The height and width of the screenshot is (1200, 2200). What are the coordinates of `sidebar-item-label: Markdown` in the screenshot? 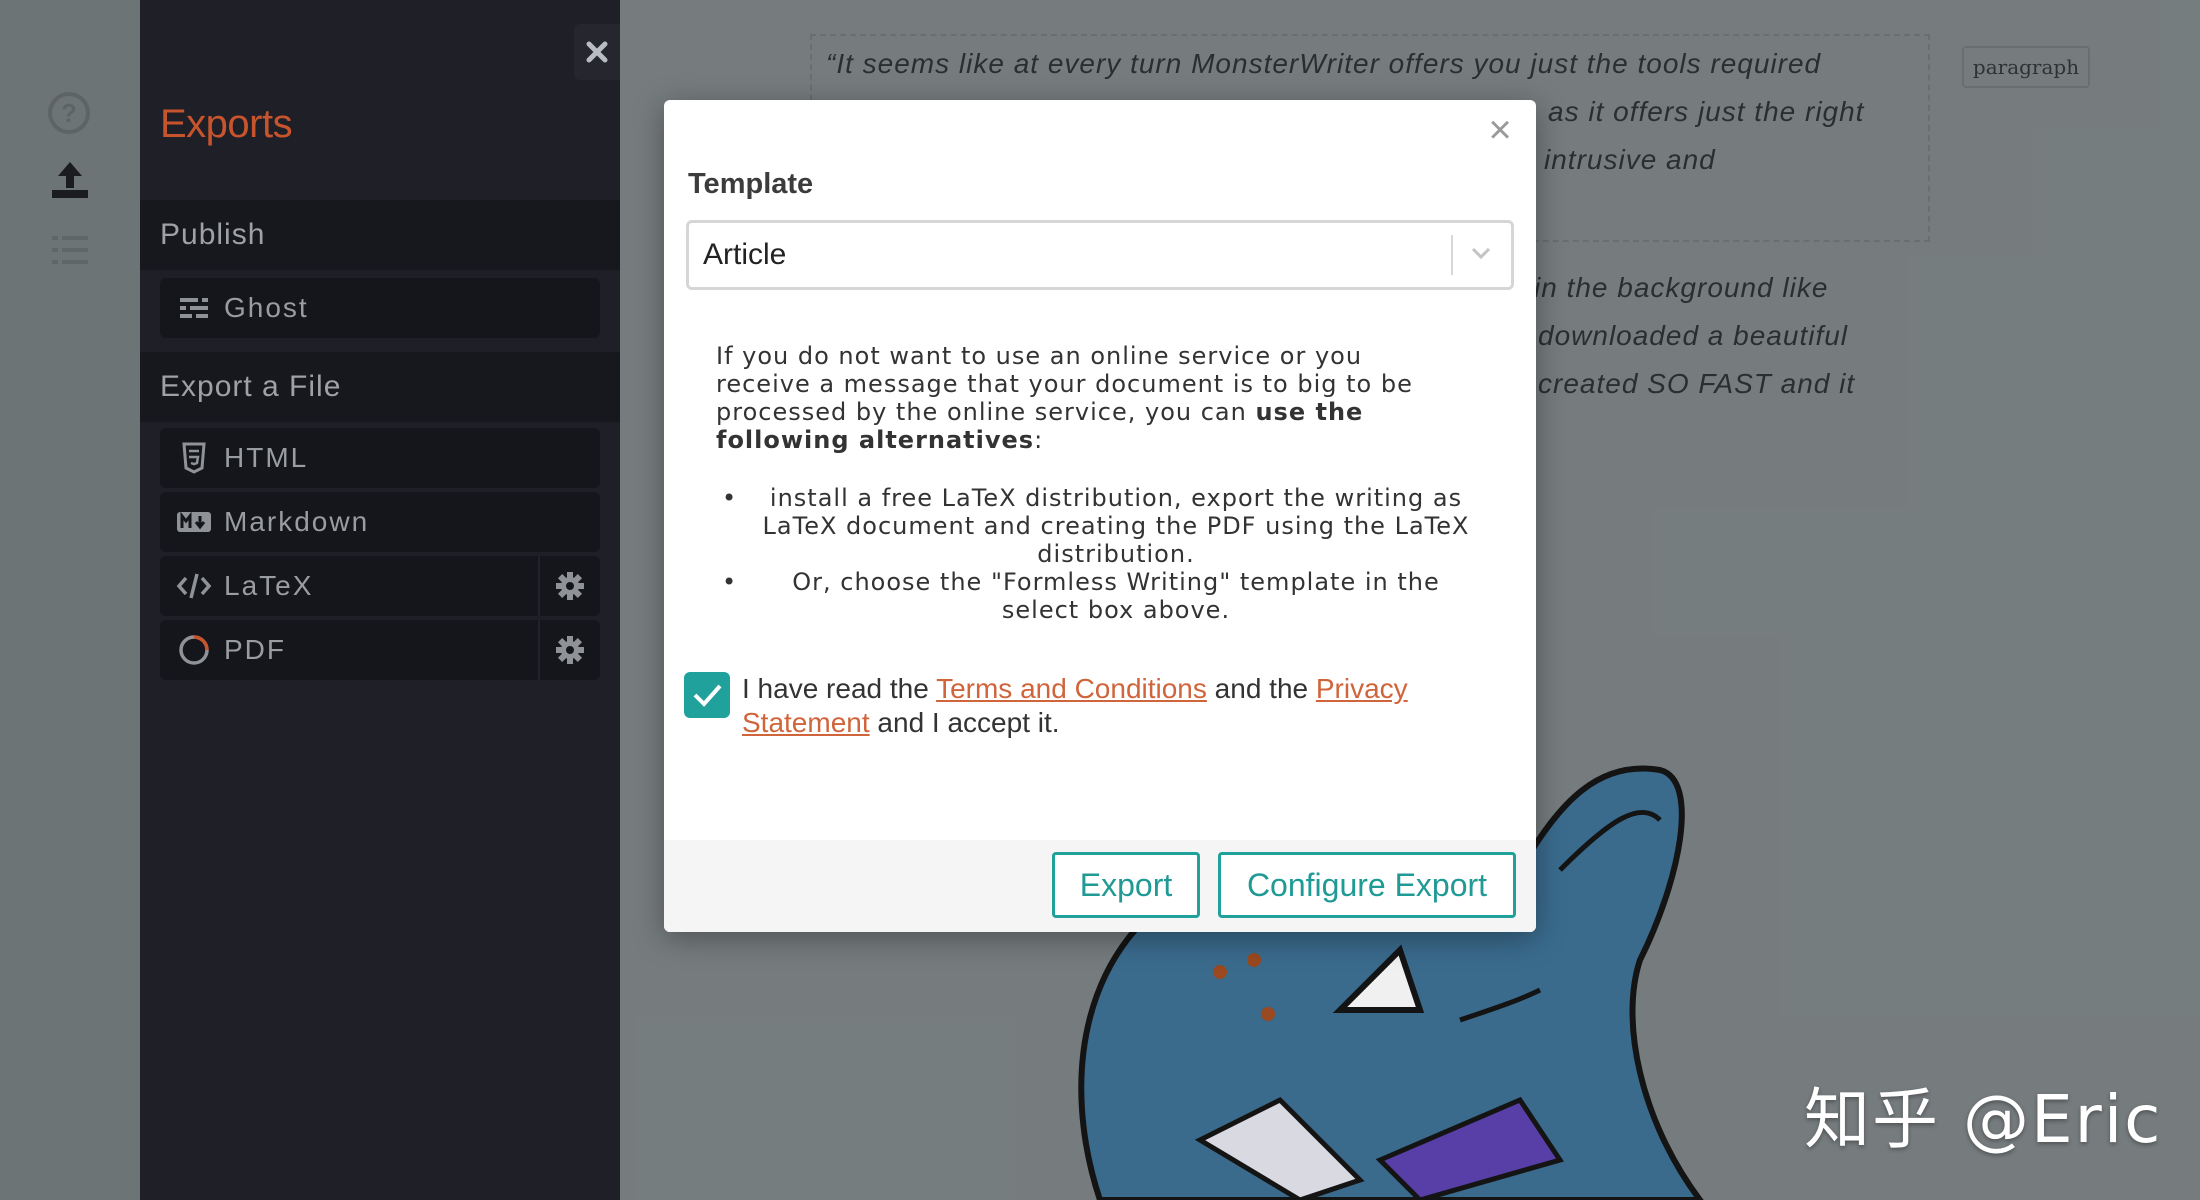 It's located at (297, 521).